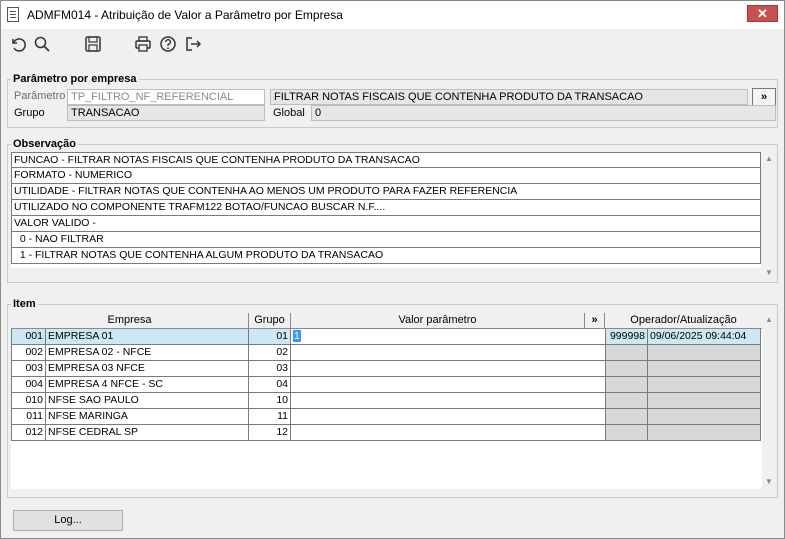 The width and height of the screenshot is (785, 539). I want to click on cell-grupo: 11, so click(270, 417).